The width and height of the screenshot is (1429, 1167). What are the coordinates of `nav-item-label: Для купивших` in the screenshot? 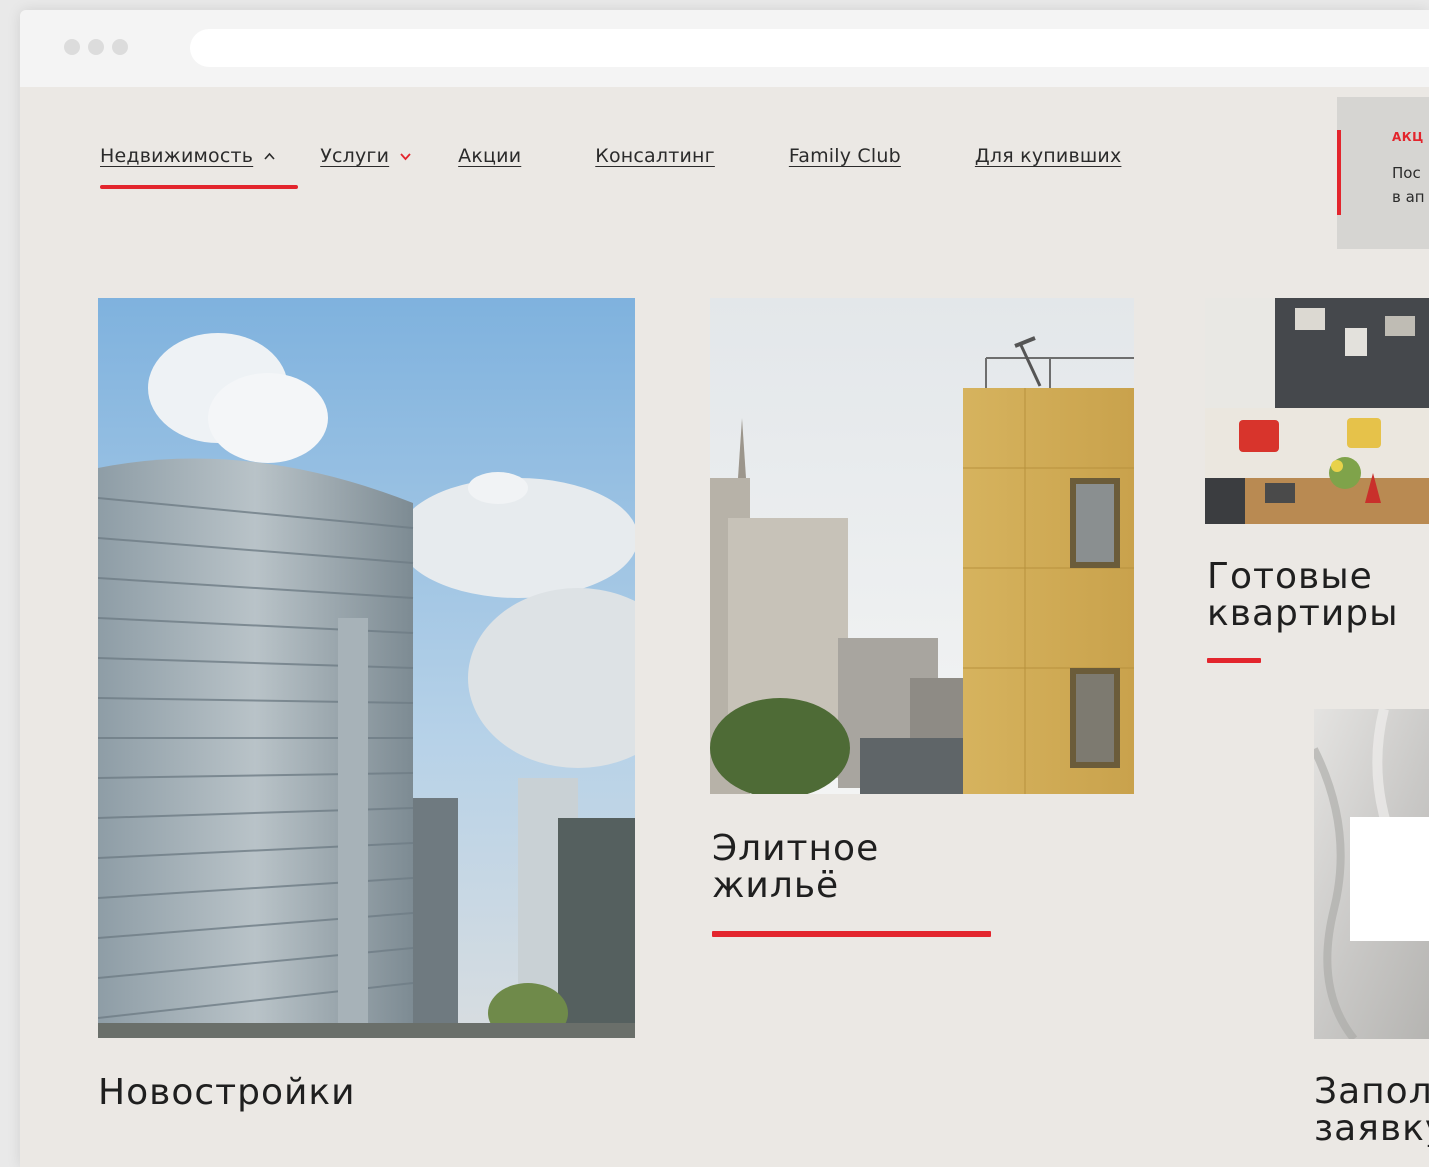 It's located at (1048, 156).